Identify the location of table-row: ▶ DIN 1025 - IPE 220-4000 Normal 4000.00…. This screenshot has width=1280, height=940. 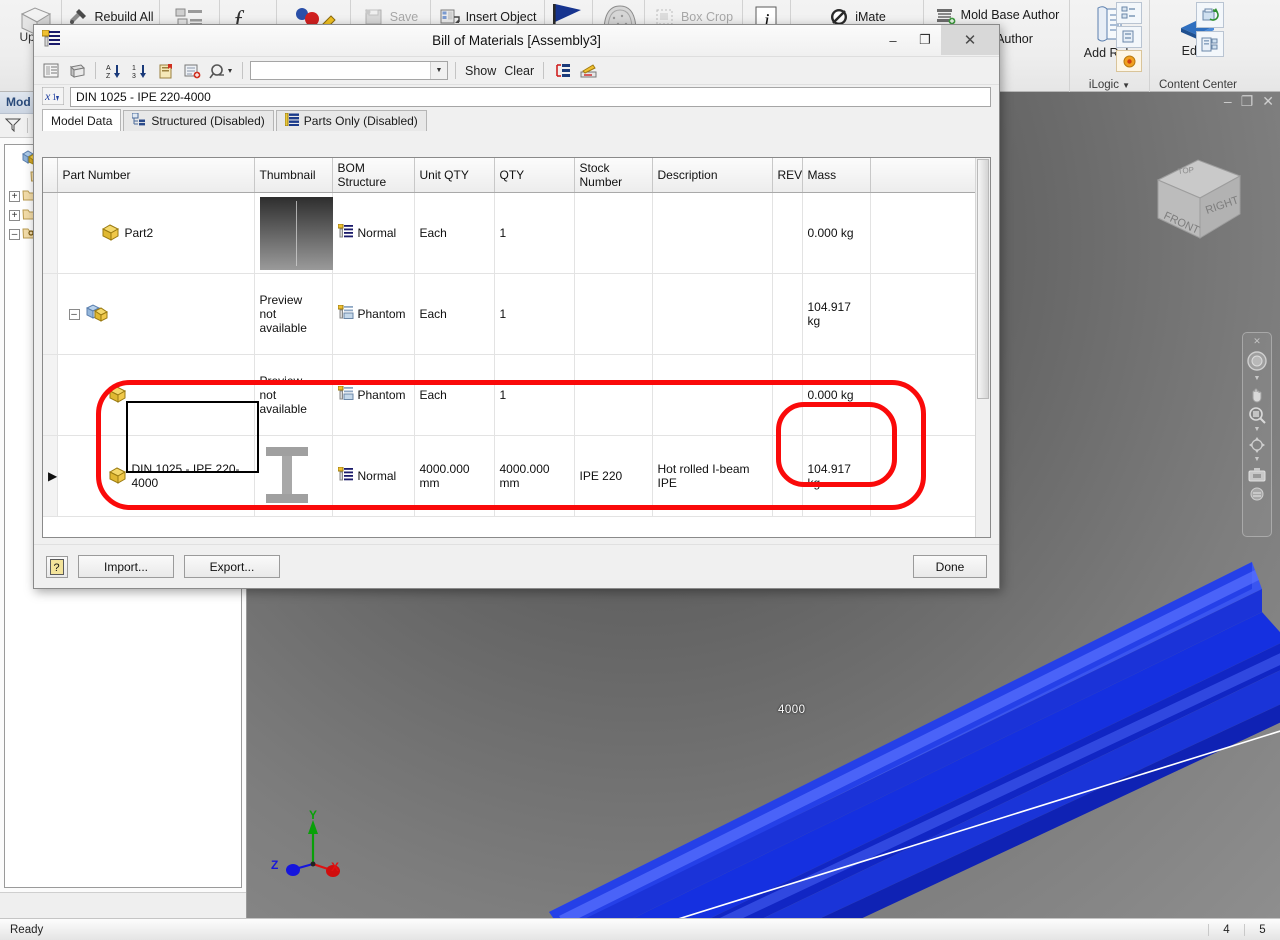
(512, 476).